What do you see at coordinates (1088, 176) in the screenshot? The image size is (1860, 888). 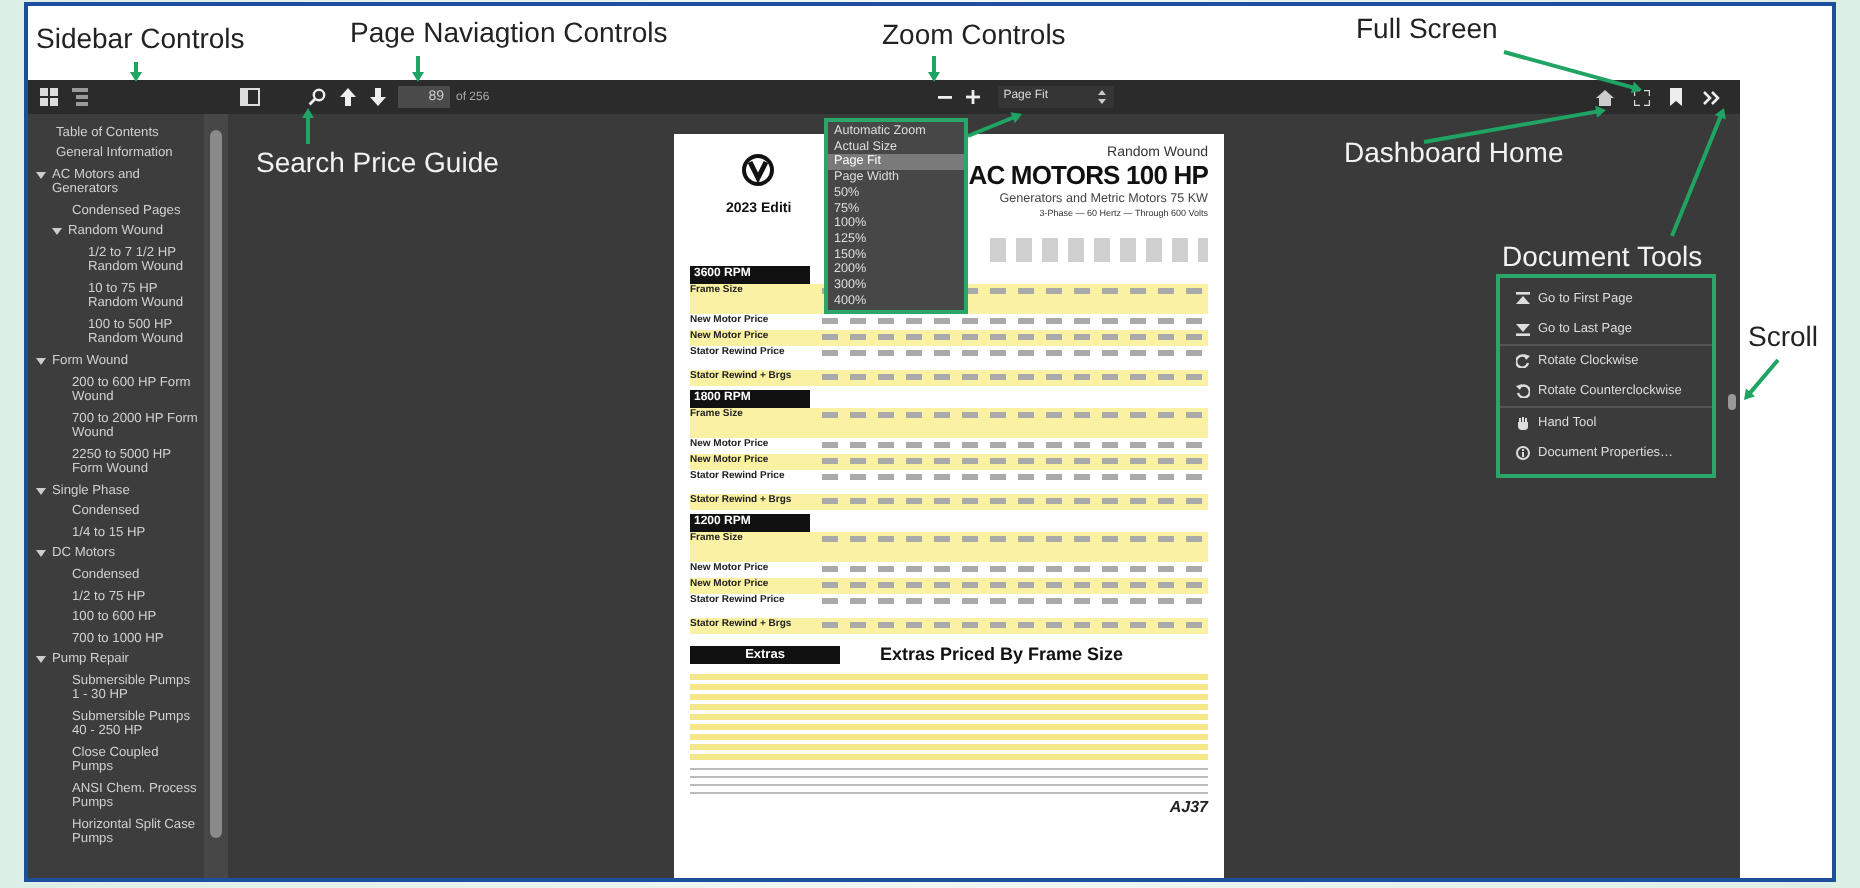 I see `page-title: AC MOTORS 100 HP` at bounding box center [1088, 176].